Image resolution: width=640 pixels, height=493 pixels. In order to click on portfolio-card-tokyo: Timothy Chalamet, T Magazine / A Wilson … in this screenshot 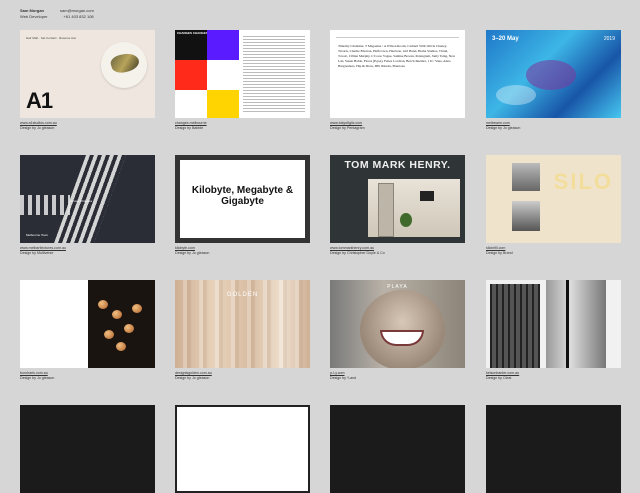, I will do `click(397, 80)`.